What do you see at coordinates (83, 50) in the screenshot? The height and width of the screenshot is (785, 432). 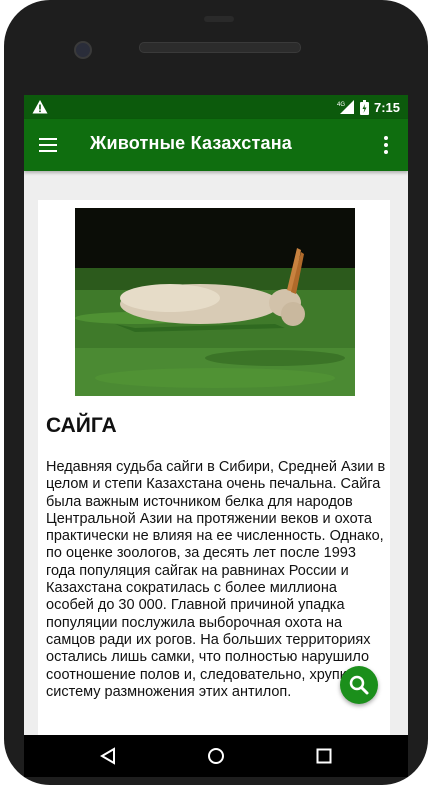 I see `front-camera` at bounding box center [83, 50].